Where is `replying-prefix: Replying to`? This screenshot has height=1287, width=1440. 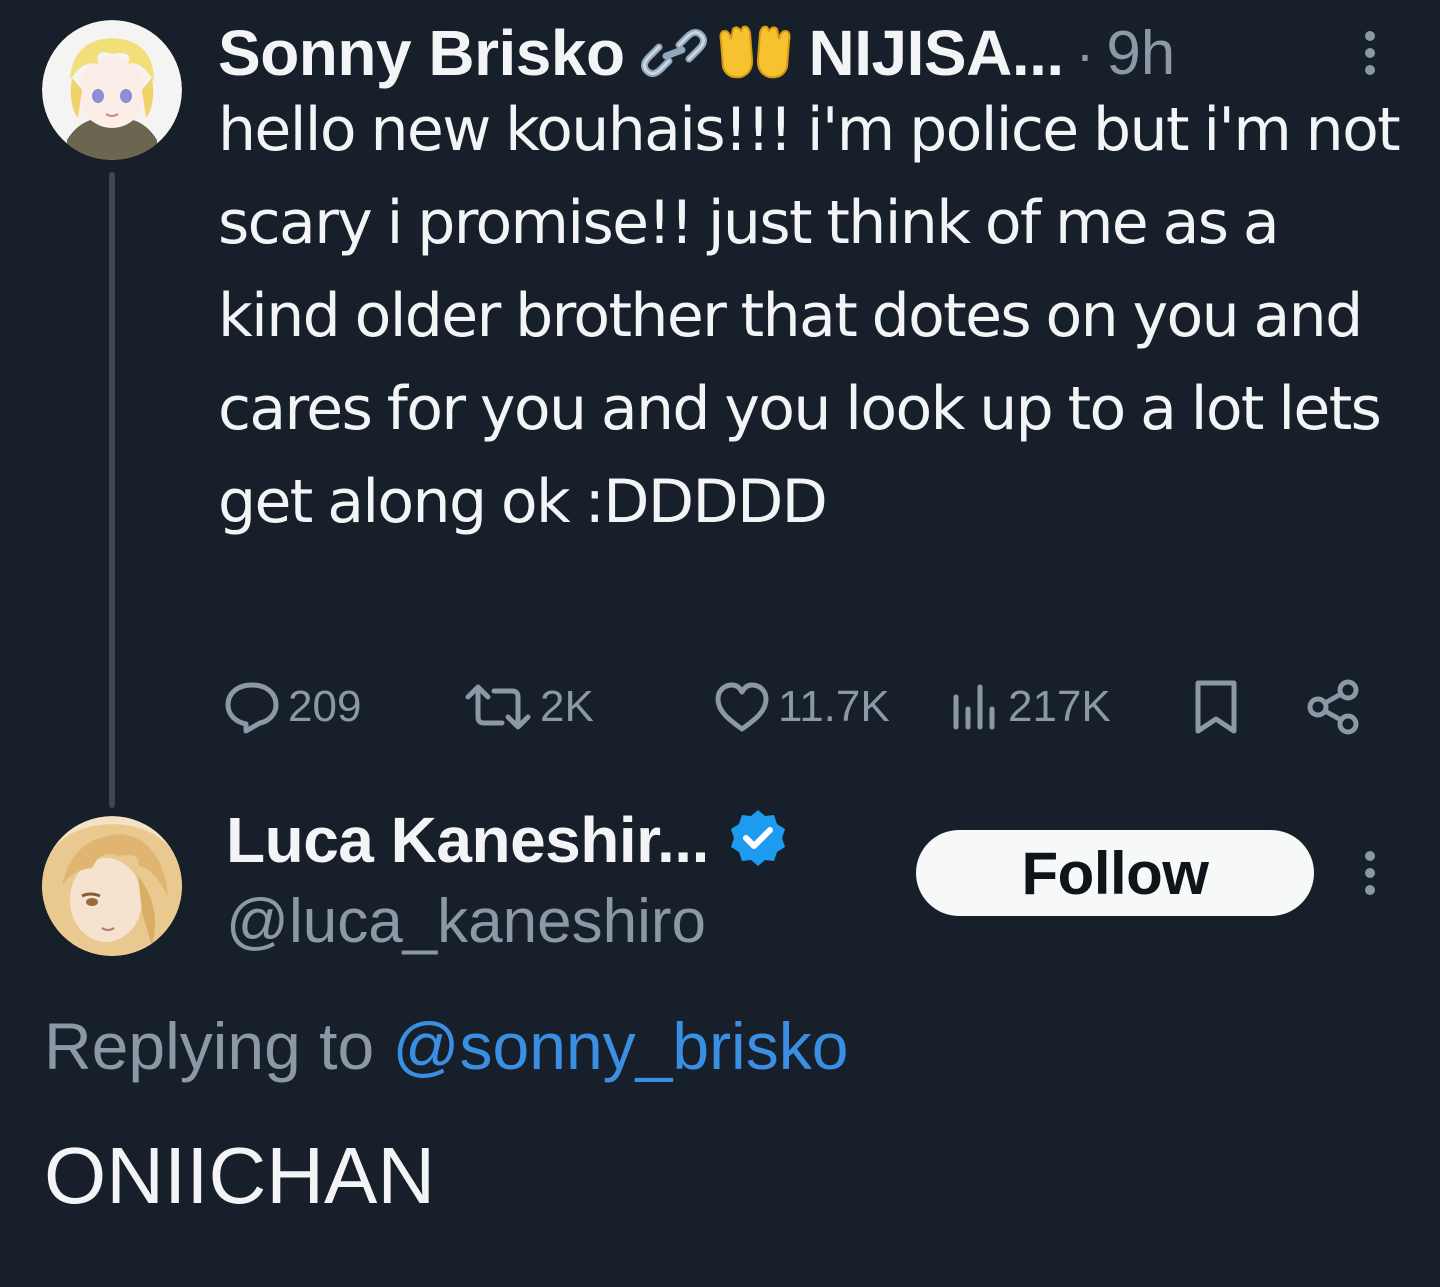 replying-prefix: Replying to is located at coordinates (209, 1046).